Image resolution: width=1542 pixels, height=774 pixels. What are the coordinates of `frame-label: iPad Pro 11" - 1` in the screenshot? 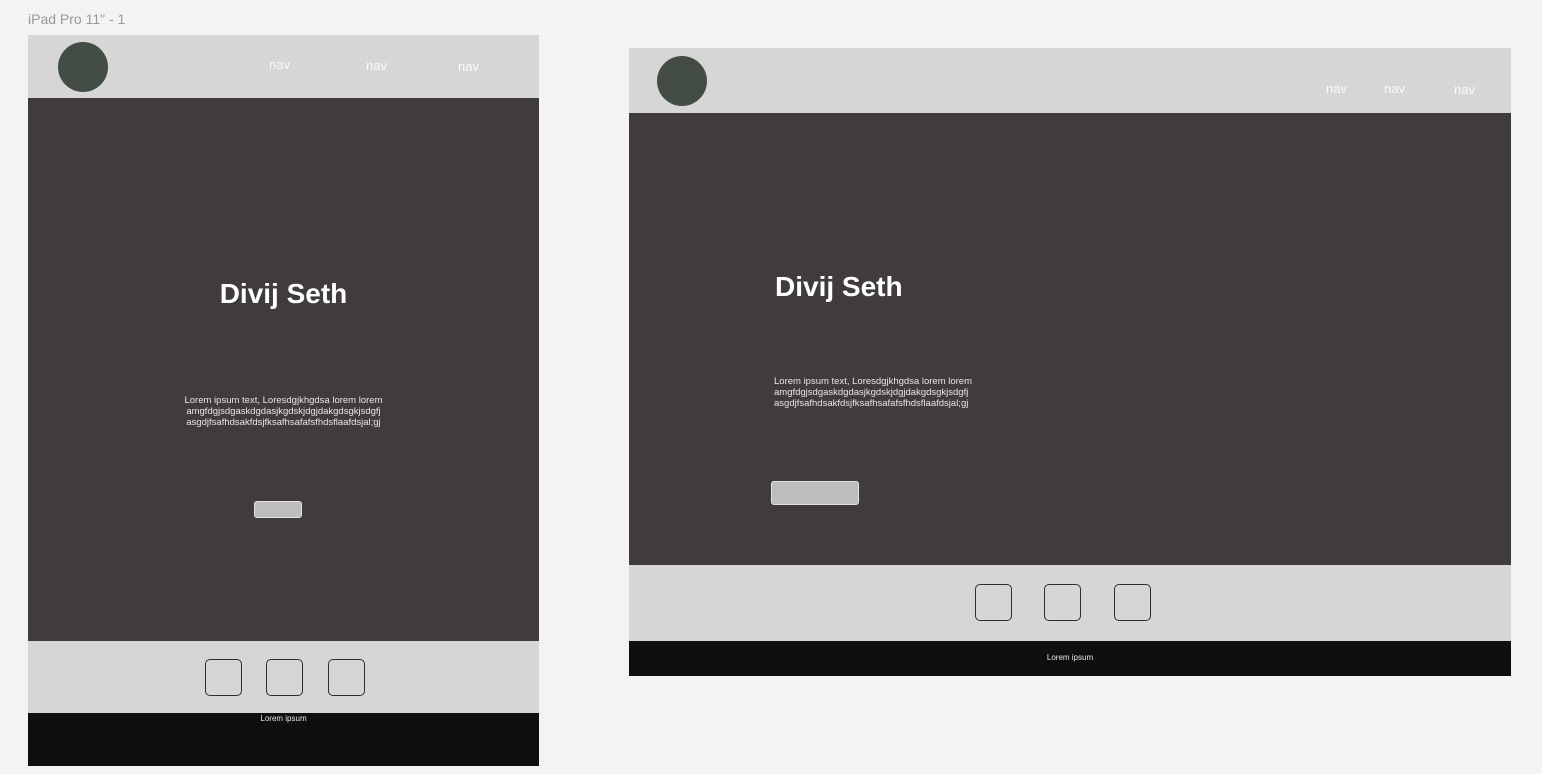 It's located at (77, 19).